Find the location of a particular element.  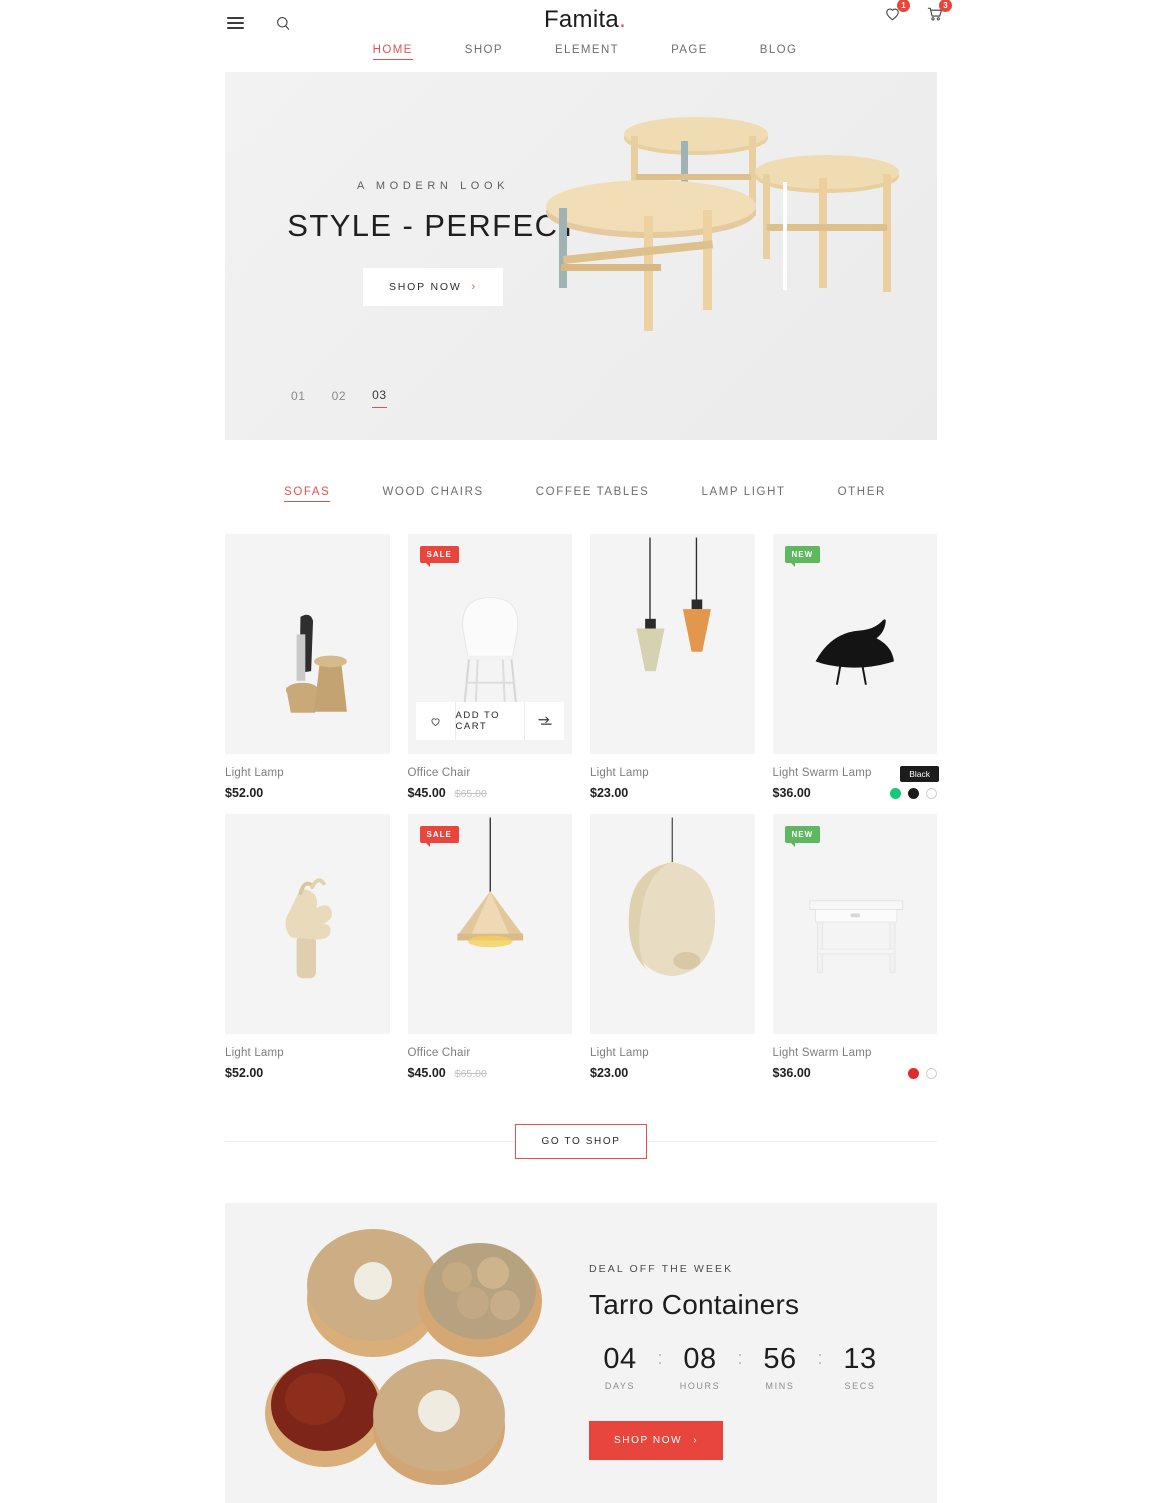

product-card: NEW Light Swarm Lamp $36.00 is located at coordinates (854, 947).